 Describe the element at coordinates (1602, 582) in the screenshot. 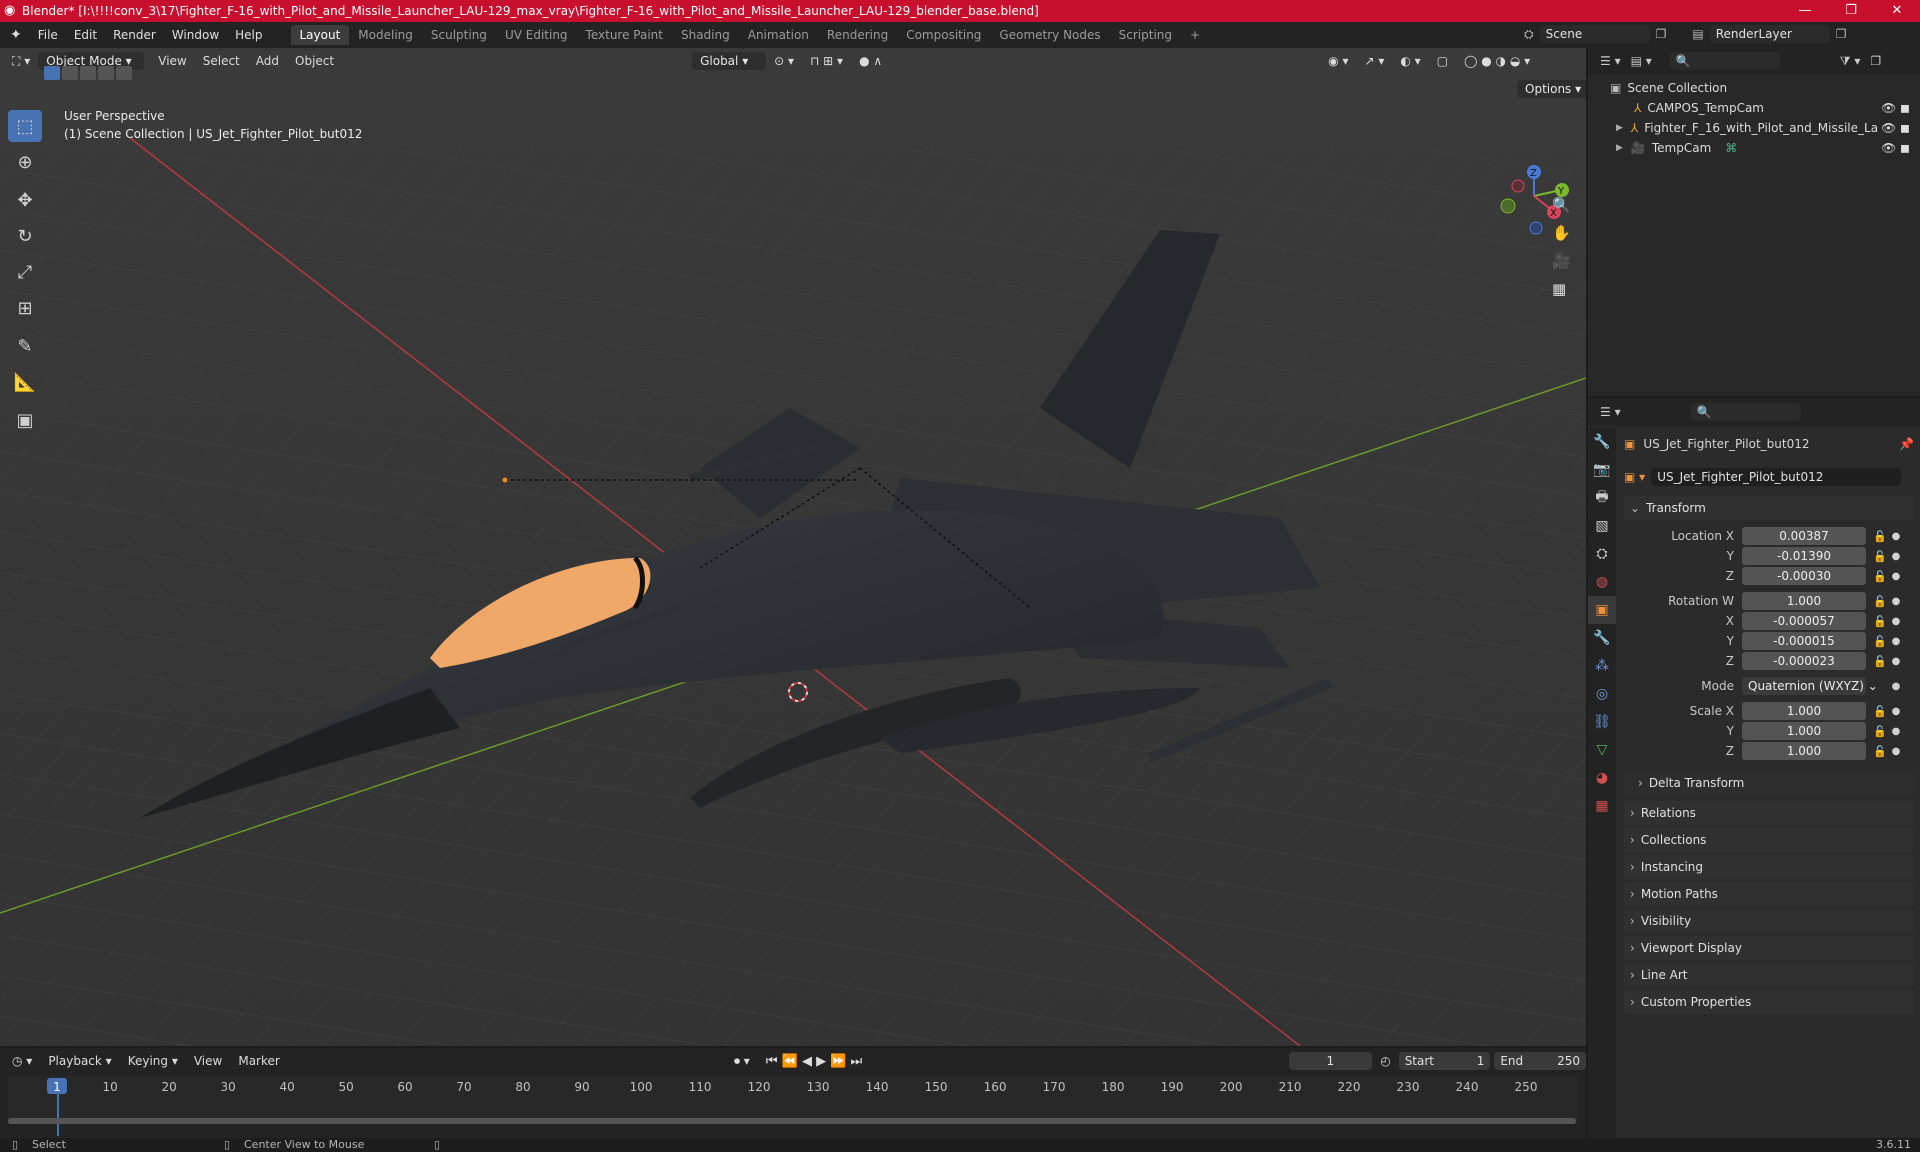

I see `world-tab-icon: ◍` at that location.